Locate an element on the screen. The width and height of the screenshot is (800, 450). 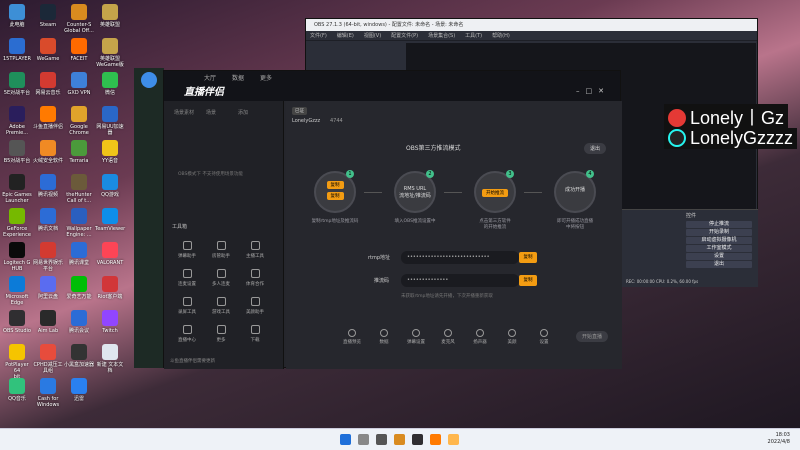
bottom-tool: 麦克风 is located at coordinates (448, 337).